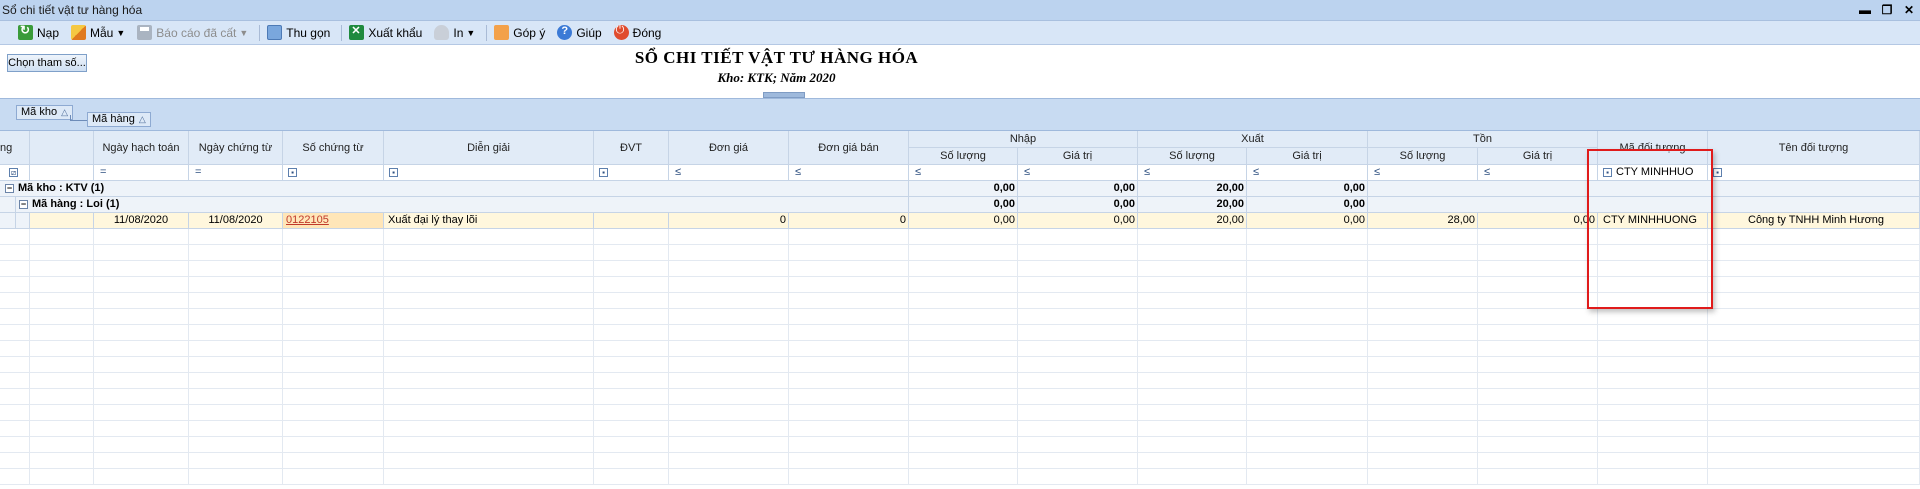 The height and width of the screenshot is (489, 1920). What do you see at coordinates (333, 221) in the screenshot?
I see `row-so-chung-tu: 0122105` at bounding box center [333, 221].